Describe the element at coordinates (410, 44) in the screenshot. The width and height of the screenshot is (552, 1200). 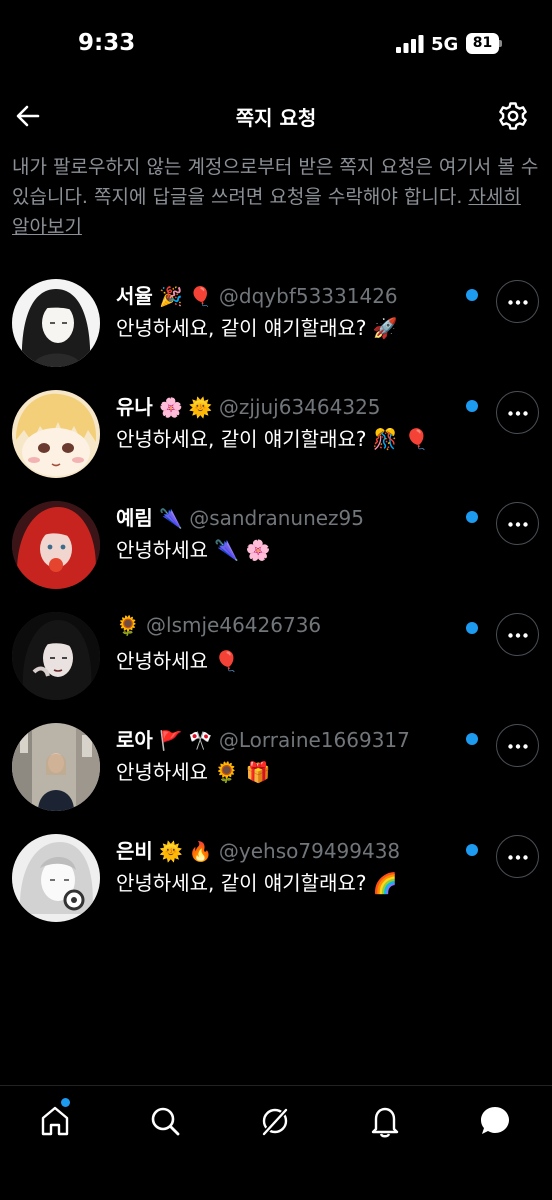
I see `signal-icon` at that location.